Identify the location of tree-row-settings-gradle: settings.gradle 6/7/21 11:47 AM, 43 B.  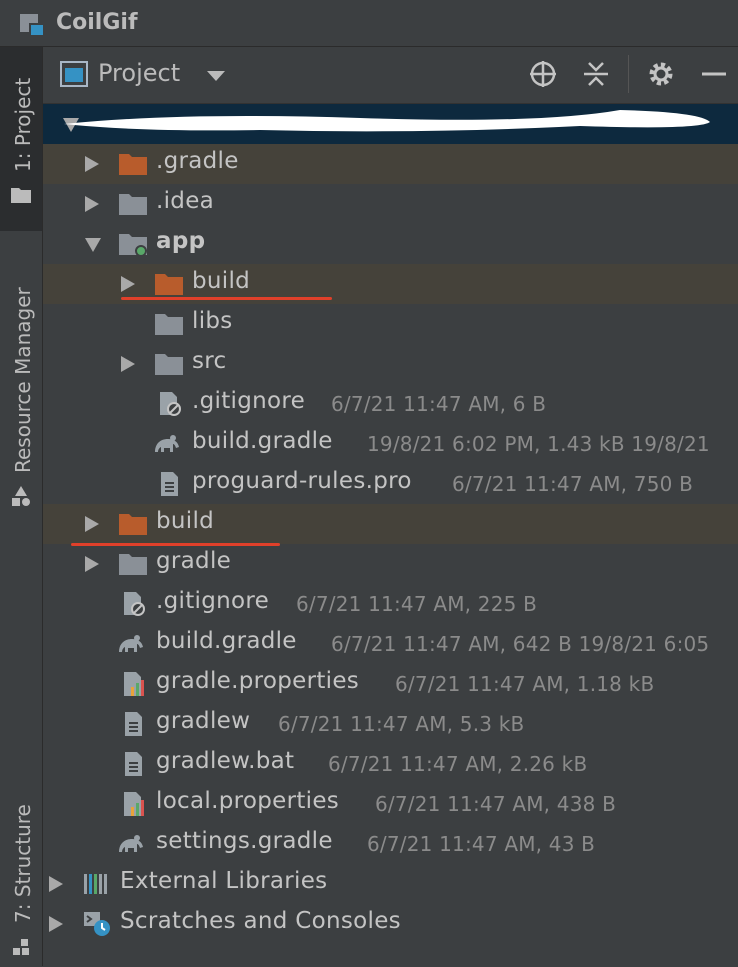
(390, 844).